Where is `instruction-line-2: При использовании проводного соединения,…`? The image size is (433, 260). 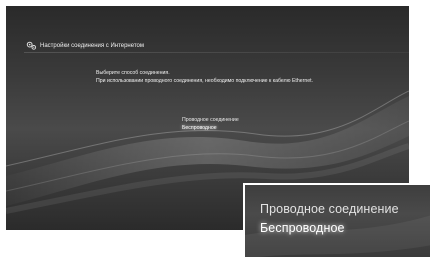 instruction-line-2: При использовании проводного соединения,… is located at coordinates (204, 81).